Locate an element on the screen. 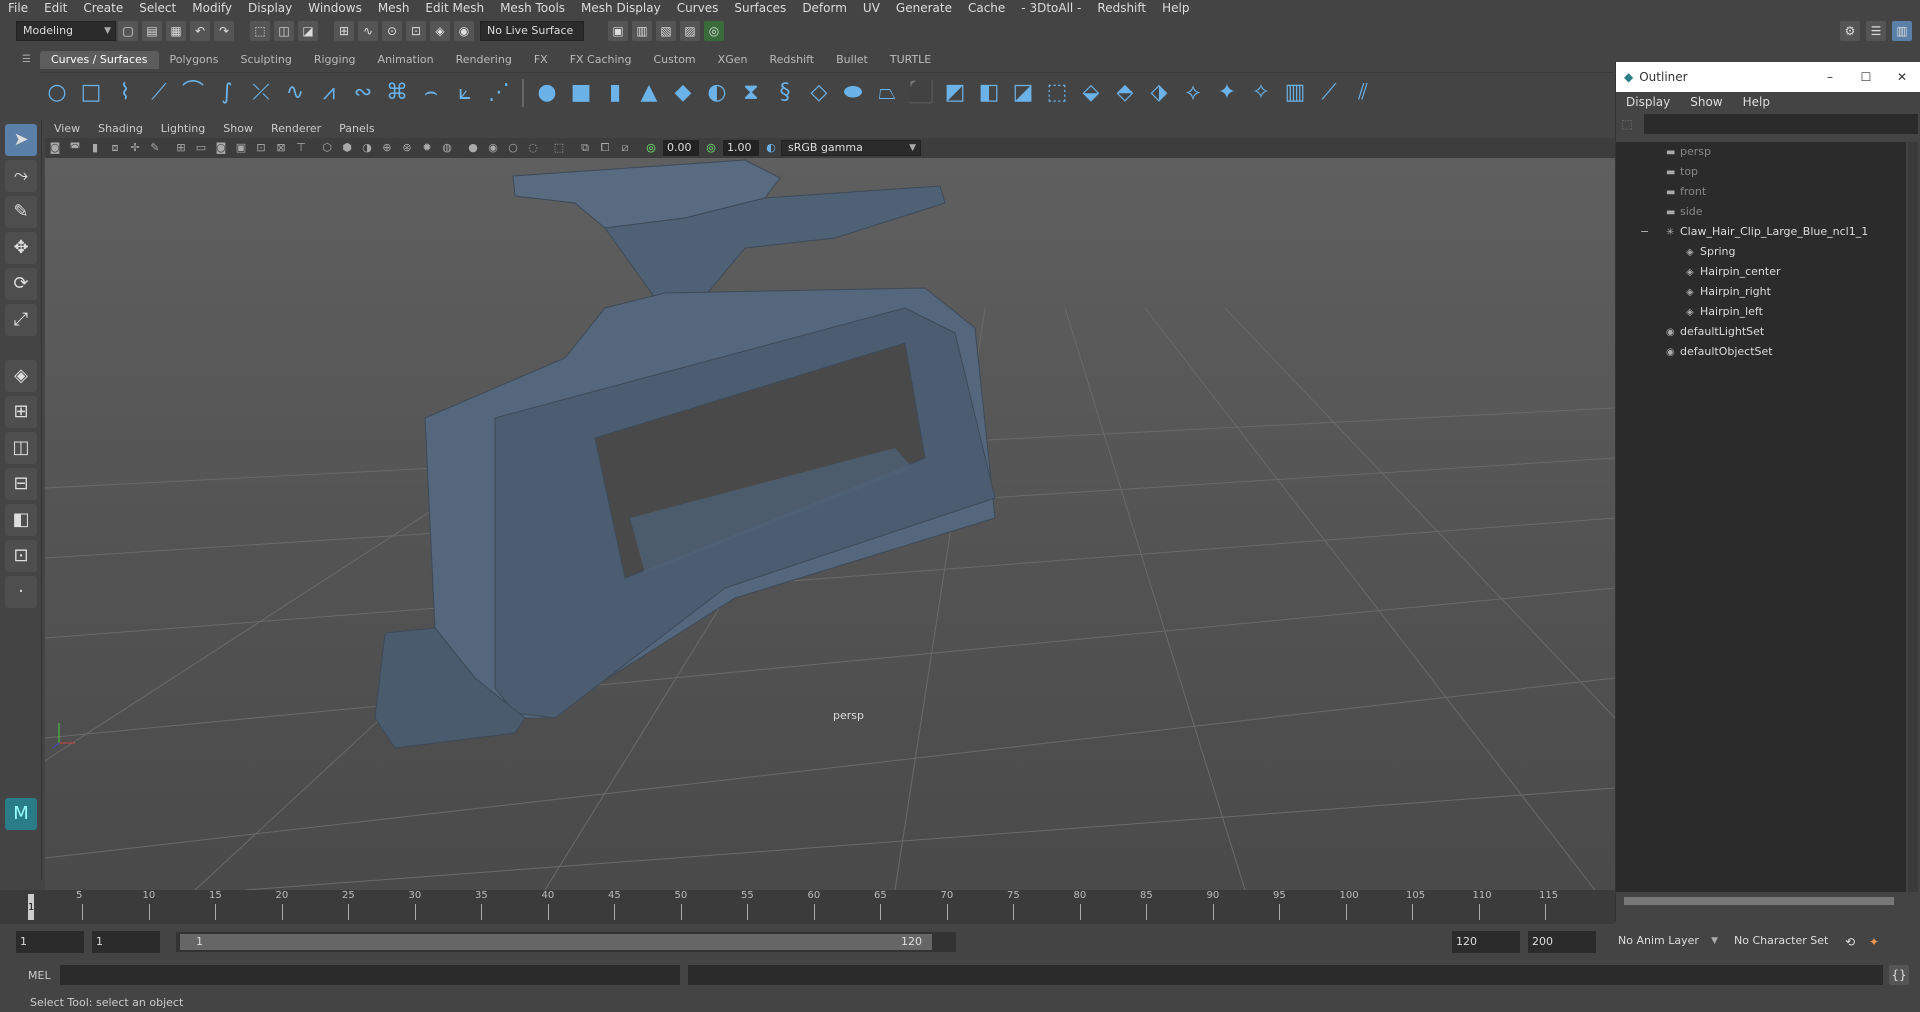  render-current-icon: ▣ is located at coordinates (618, 31).